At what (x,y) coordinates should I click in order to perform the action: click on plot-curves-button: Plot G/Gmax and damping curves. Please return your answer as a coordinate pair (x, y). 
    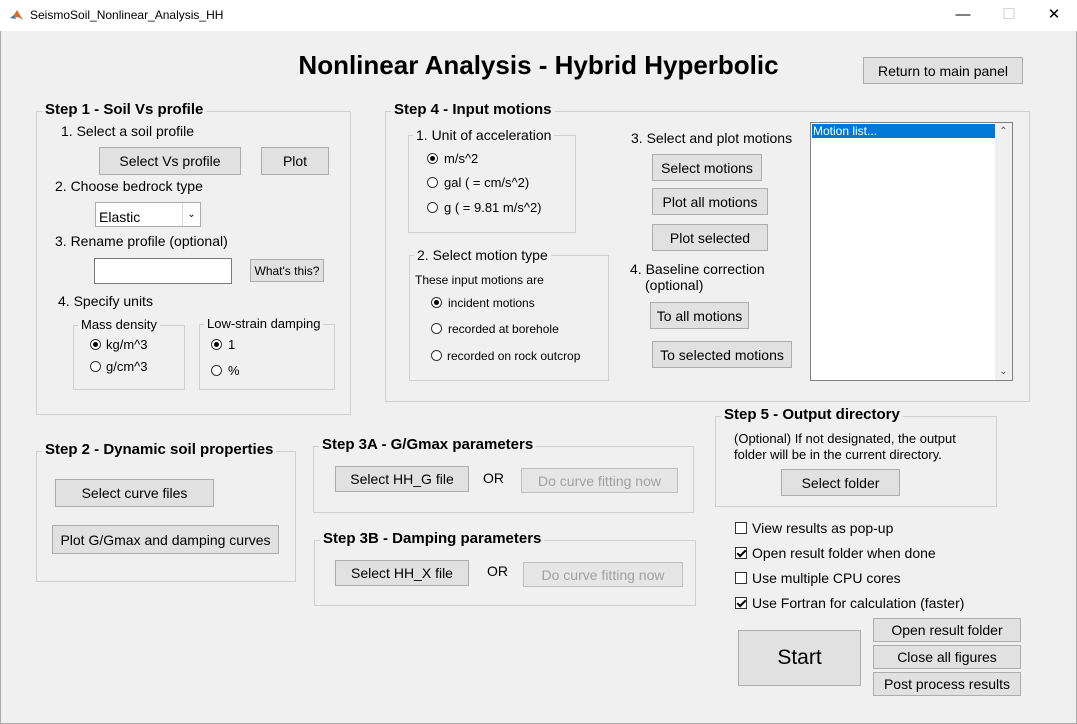
    Looking at the image, I should click on (165, 539).